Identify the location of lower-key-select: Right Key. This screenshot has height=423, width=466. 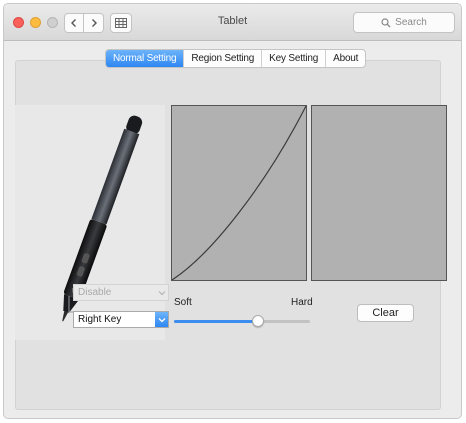
(121, 319).